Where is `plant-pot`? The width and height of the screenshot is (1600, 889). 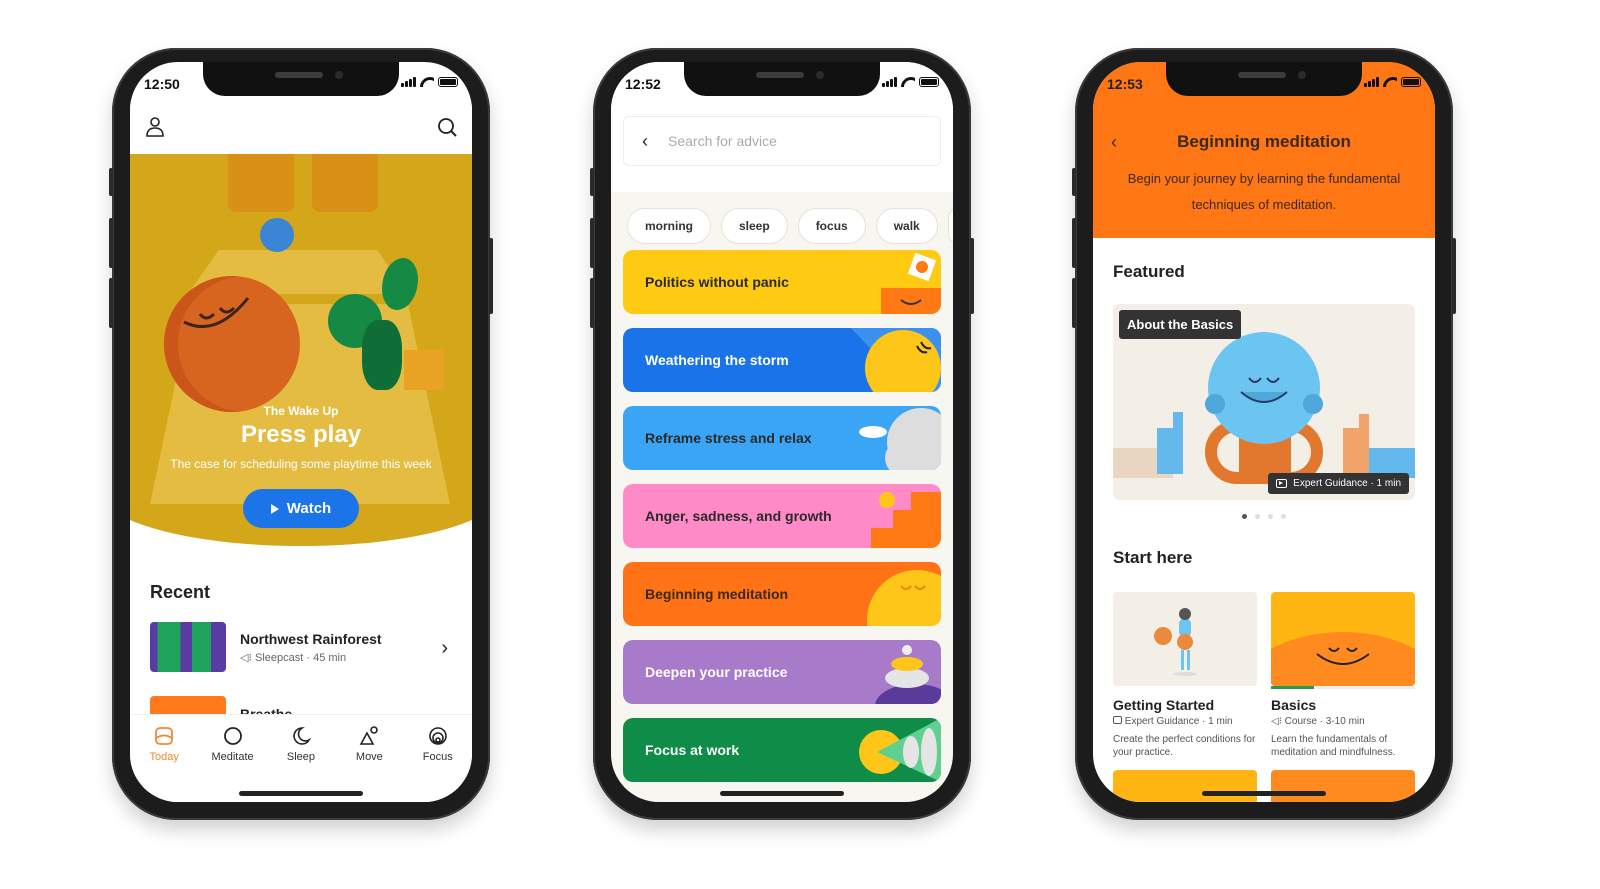 plant-pot is located at coordinates (424, 370).